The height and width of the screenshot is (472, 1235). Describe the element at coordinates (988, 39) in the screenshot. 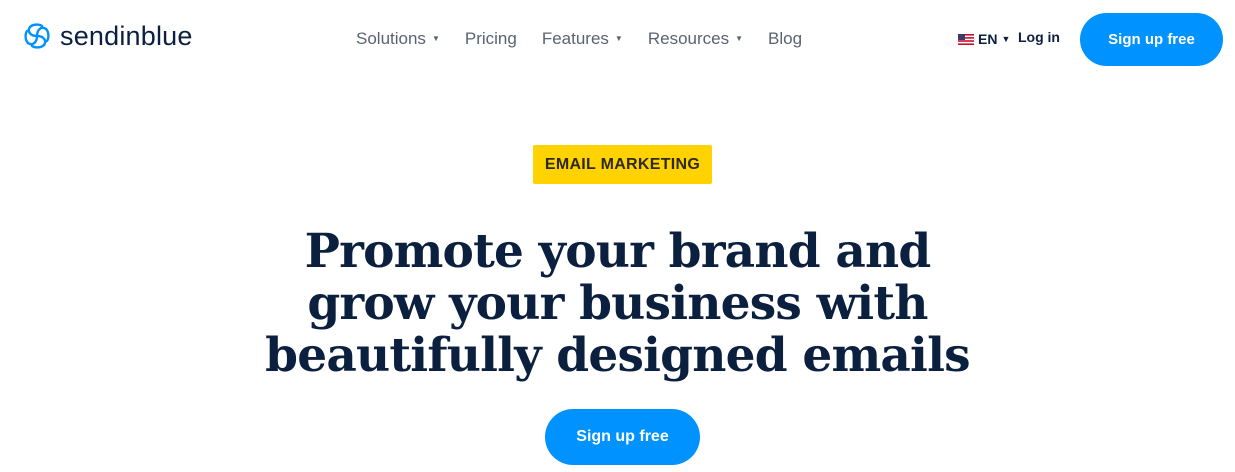

I see `language-code: EN` at that location.